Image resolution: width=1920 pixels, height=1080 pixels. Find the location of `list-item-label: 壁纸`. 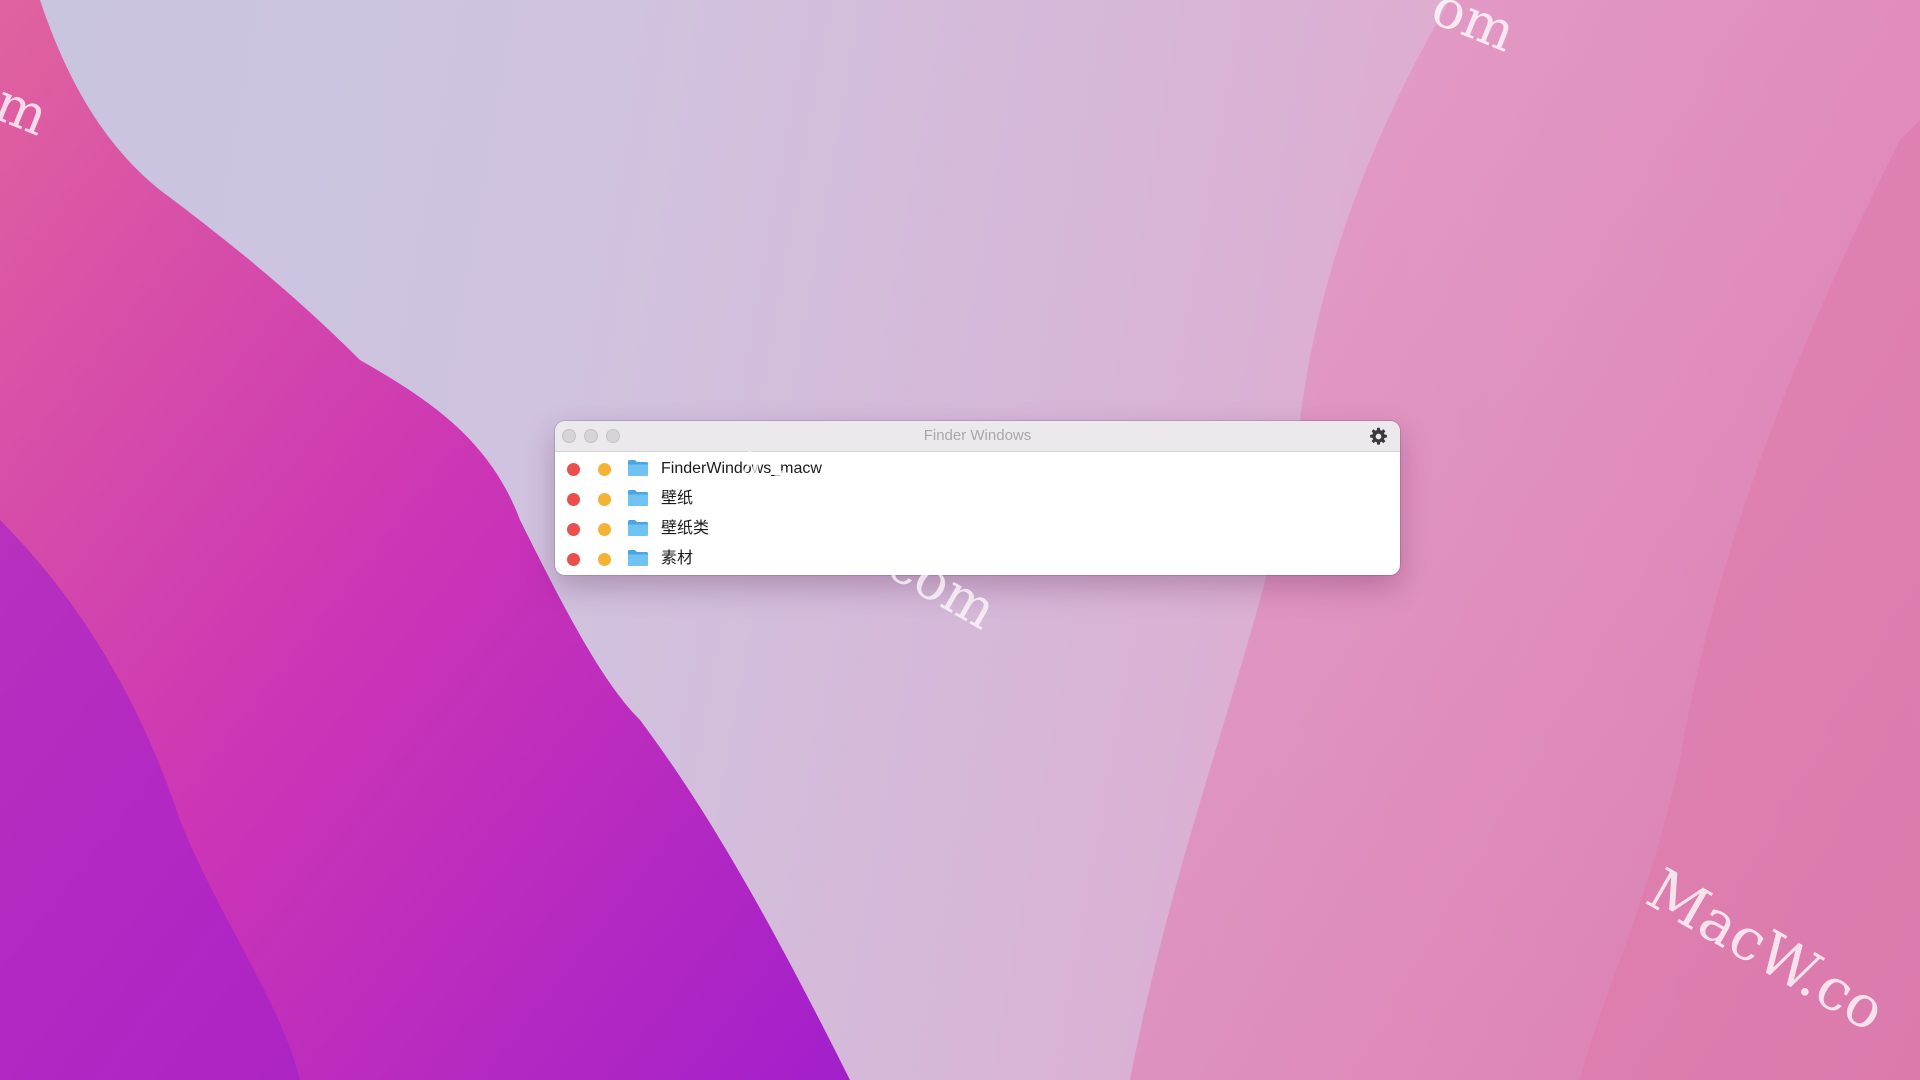

list-item-label: 壁纸 is located at coordinates (677, 498).